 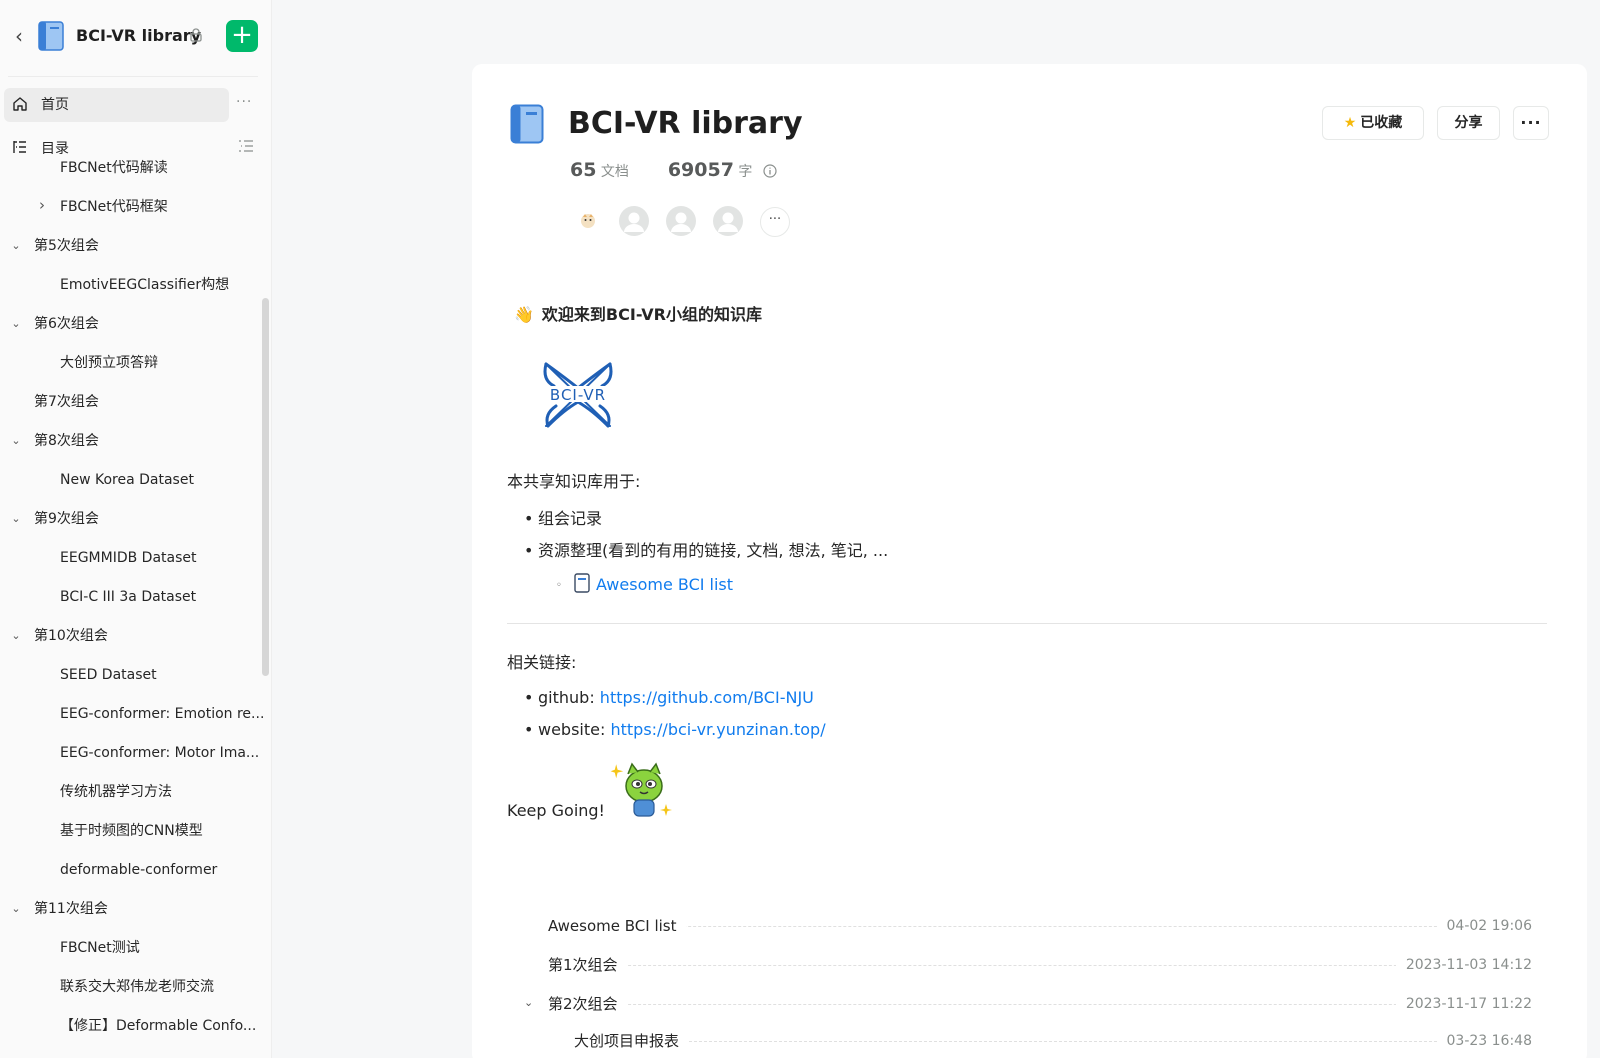 What do you see at coordinates (242, 36) in the screenshot?
I see `add-button: +` at bounding box center [242, 36].